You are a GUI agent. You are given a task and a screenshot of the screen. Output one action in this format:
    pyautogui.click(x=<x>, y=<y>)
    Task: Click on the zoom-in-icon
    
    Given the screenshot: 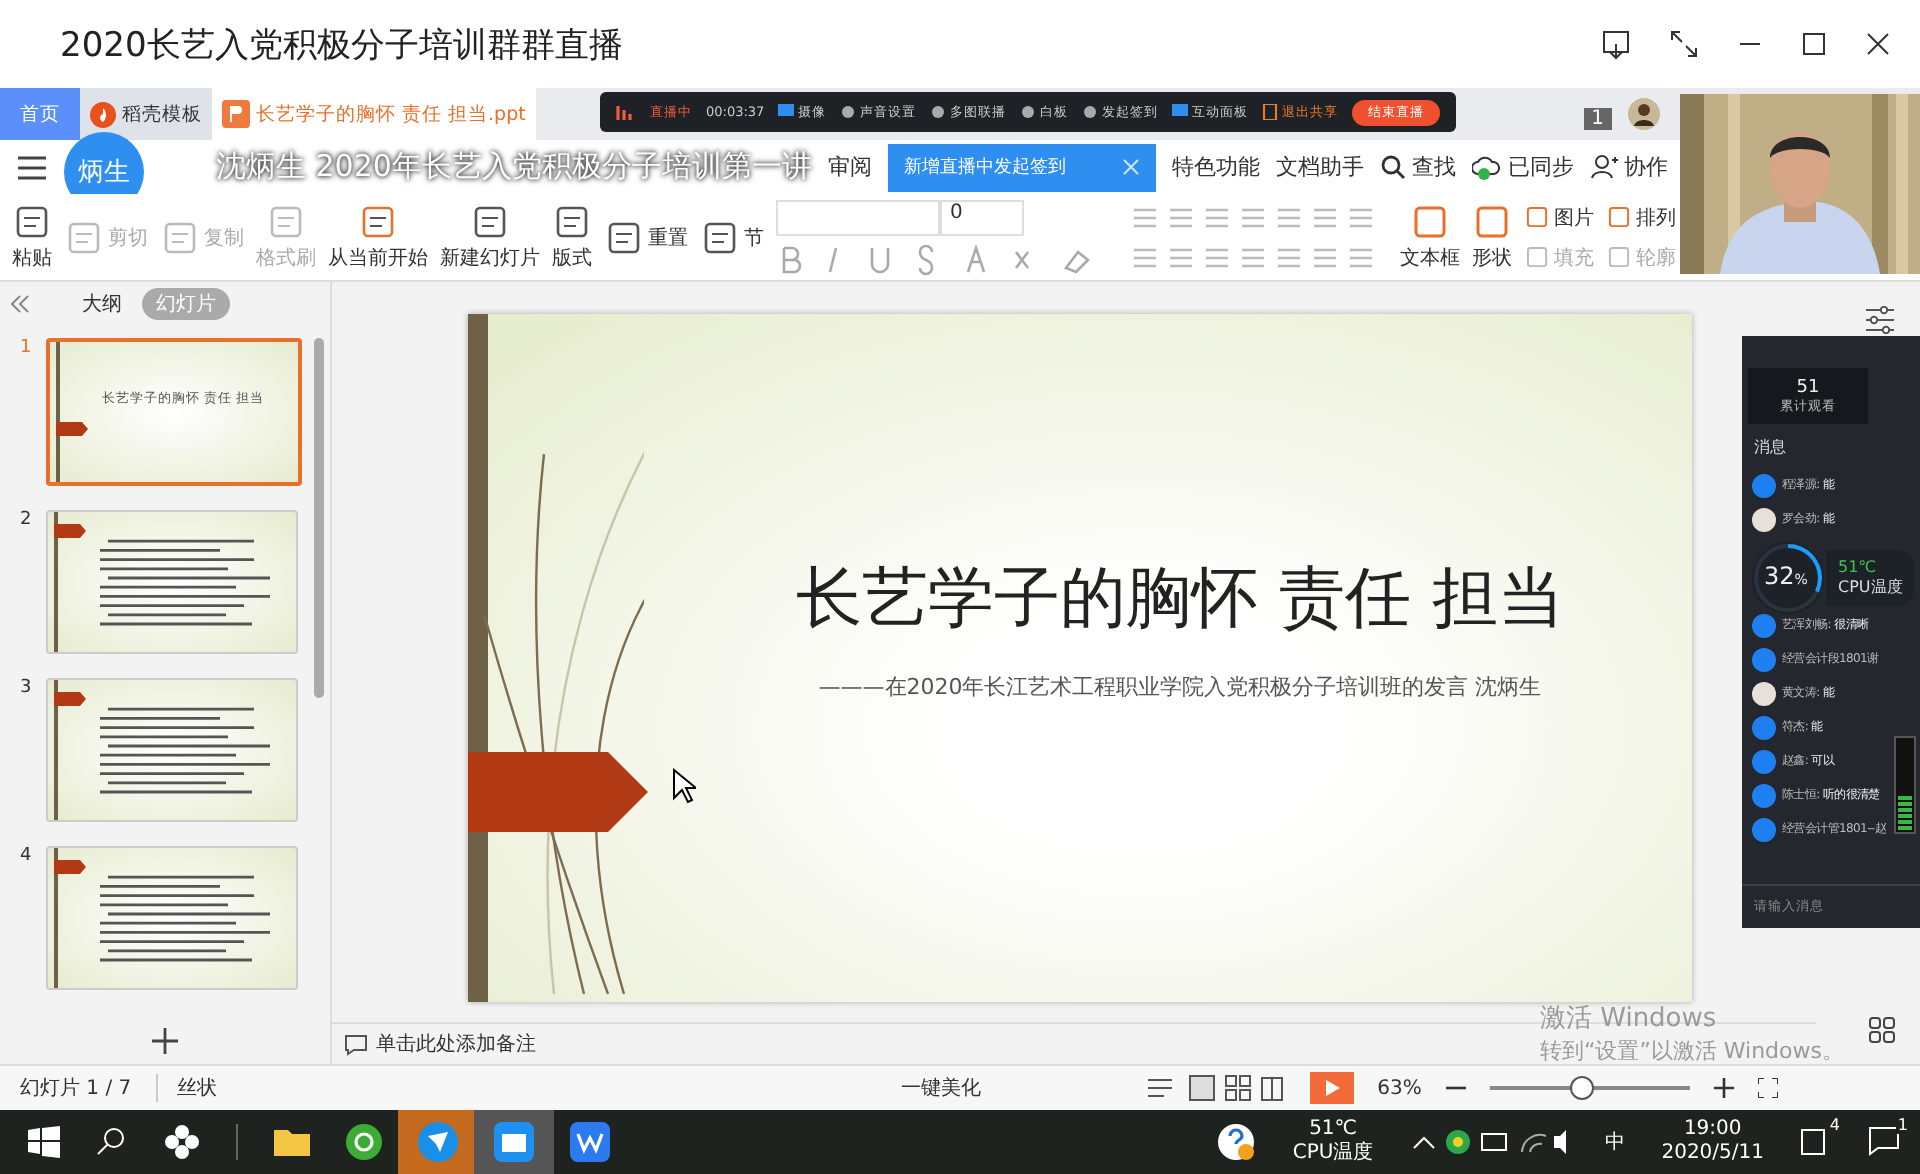 What is the action you would take?
    pyautogui.click(x=1723, y=1088)
    